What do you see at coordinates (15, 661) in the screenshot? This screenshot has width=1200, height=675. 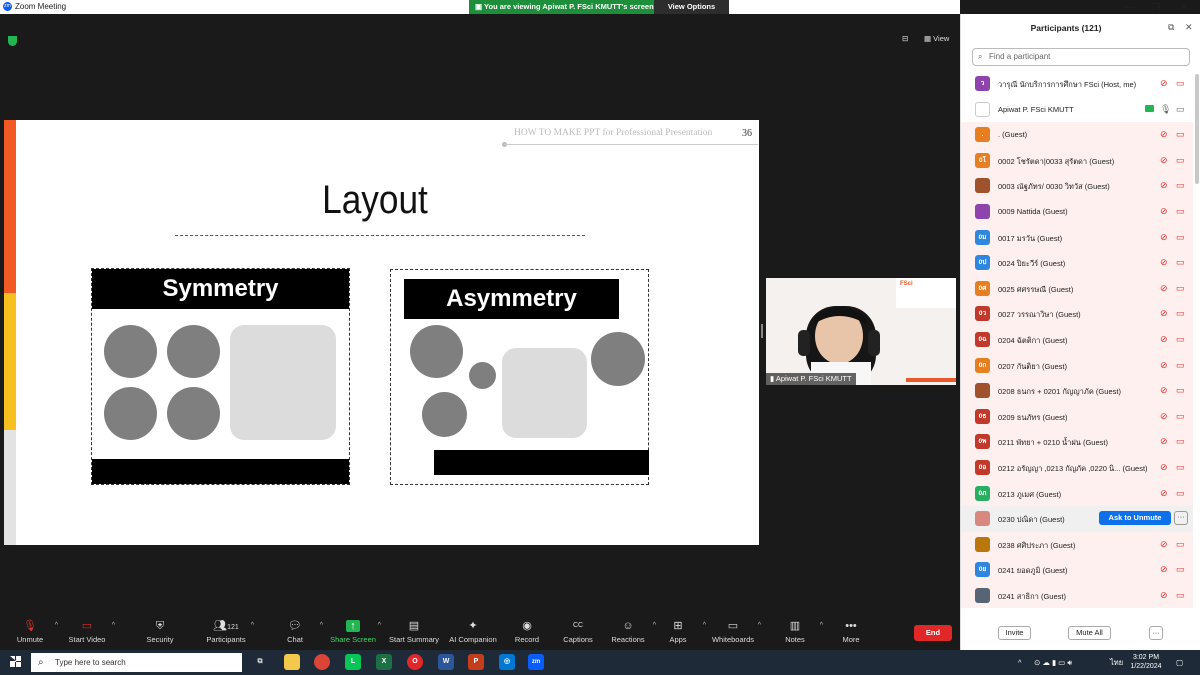 I see `windows-start-icon` at bounding box center [15, 661].